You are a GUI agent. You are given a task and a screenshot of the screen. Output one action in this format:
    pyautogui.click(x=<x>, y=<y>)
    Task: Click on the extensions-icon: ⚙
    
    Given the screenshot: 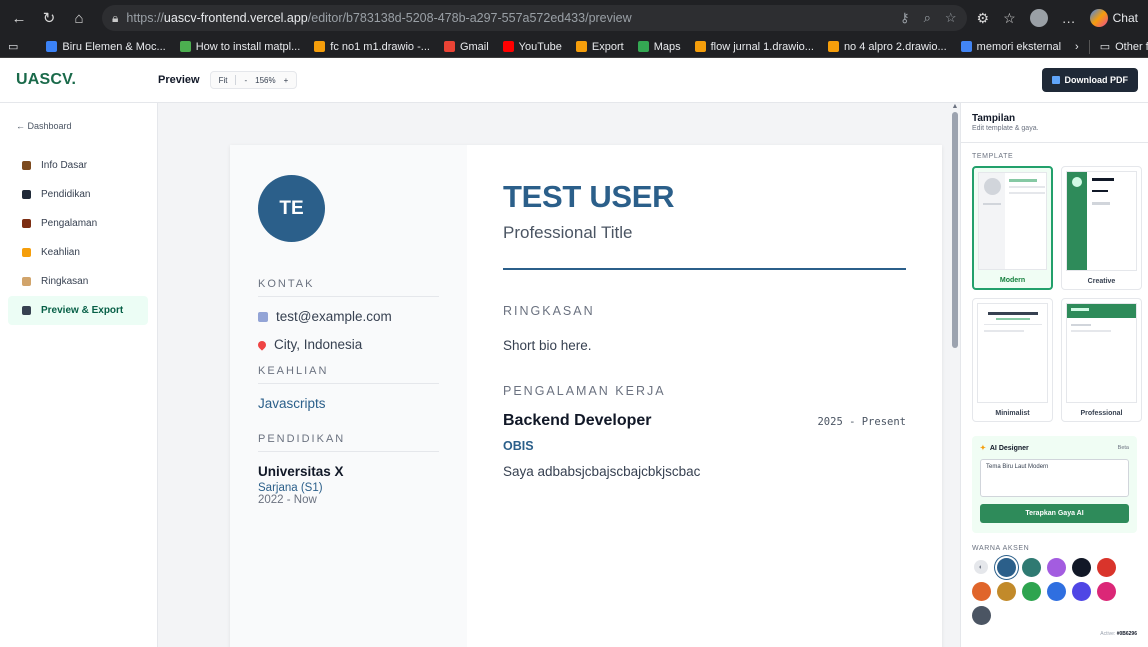 What is the action you would take?
    pyautogui.click(x=983, y=18)
    